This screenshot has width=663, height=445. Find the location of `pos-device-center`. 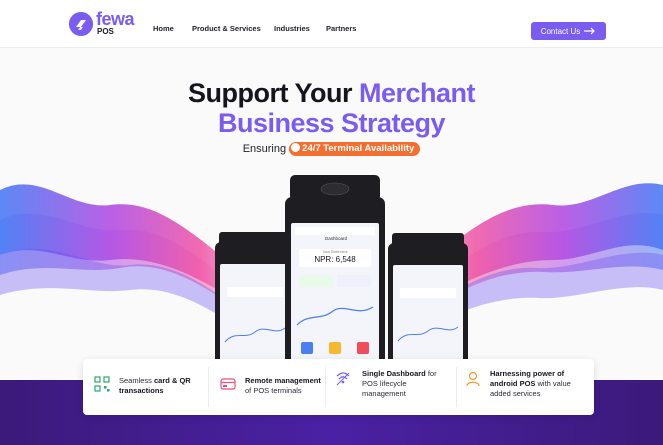

pos-device-center is located at coordinates (335, 270).